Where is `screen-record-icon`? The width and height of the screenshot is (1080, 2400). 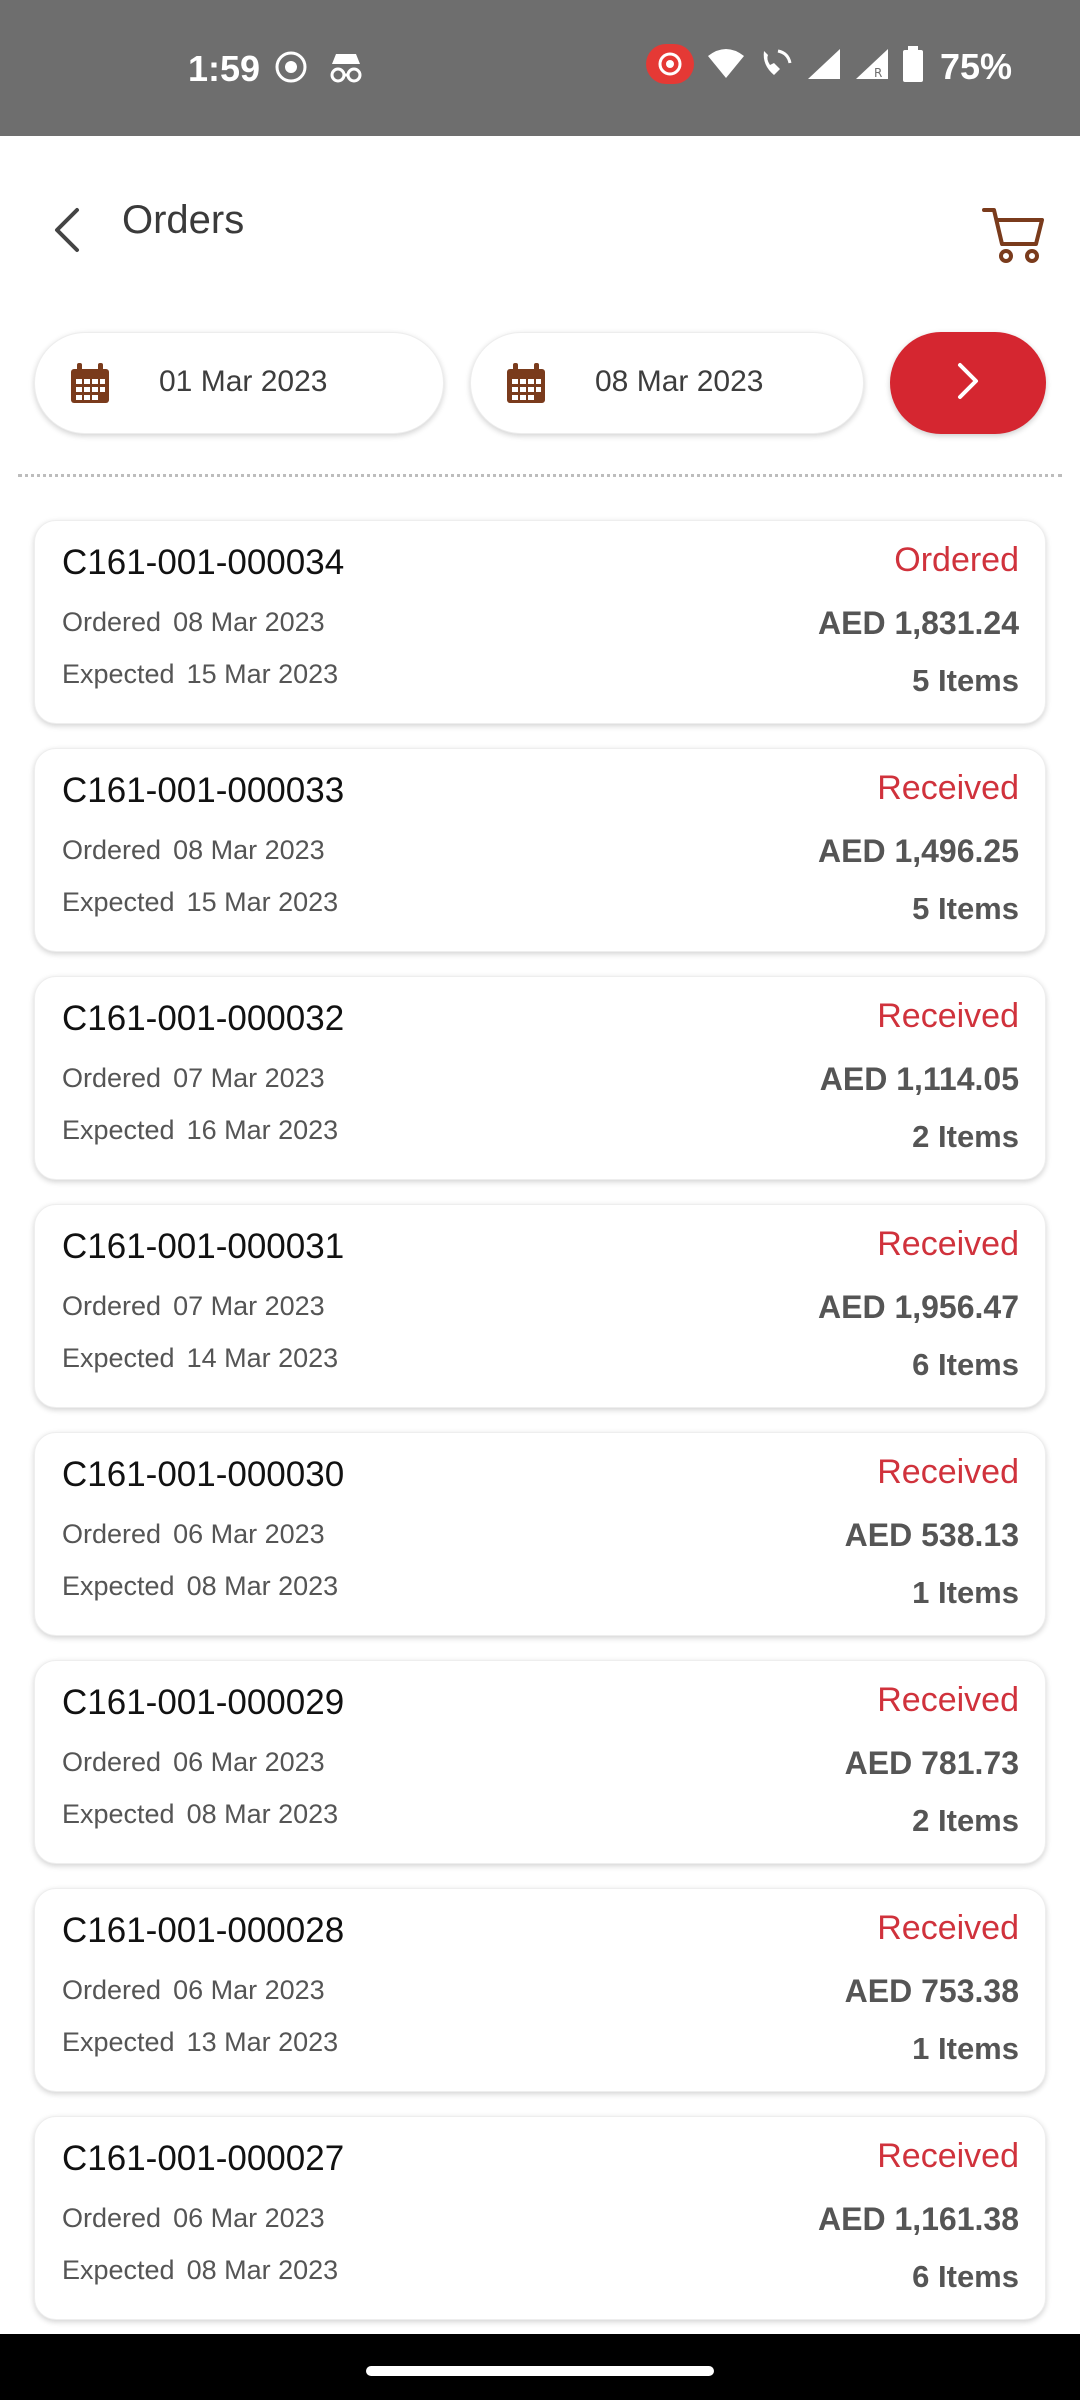
screen-record-icon is located at coordinates (291, 69).